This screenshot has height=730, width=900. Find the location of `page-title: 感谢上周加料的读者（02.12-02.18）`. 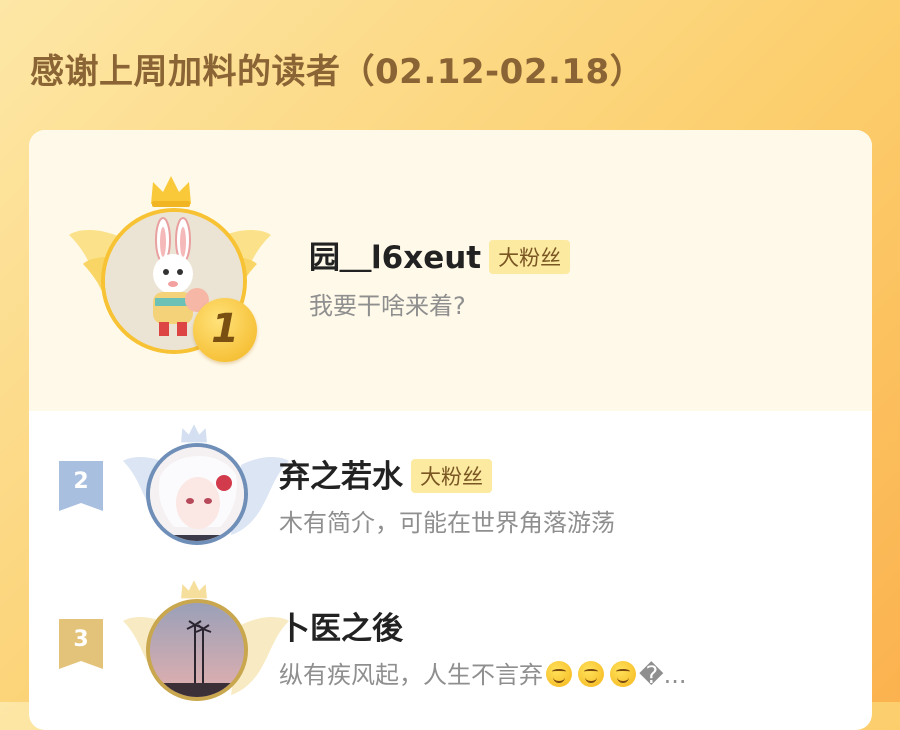

page-title: 感谢上周加料的读者（02.12-02.18） is located at coordinates (337, 72).